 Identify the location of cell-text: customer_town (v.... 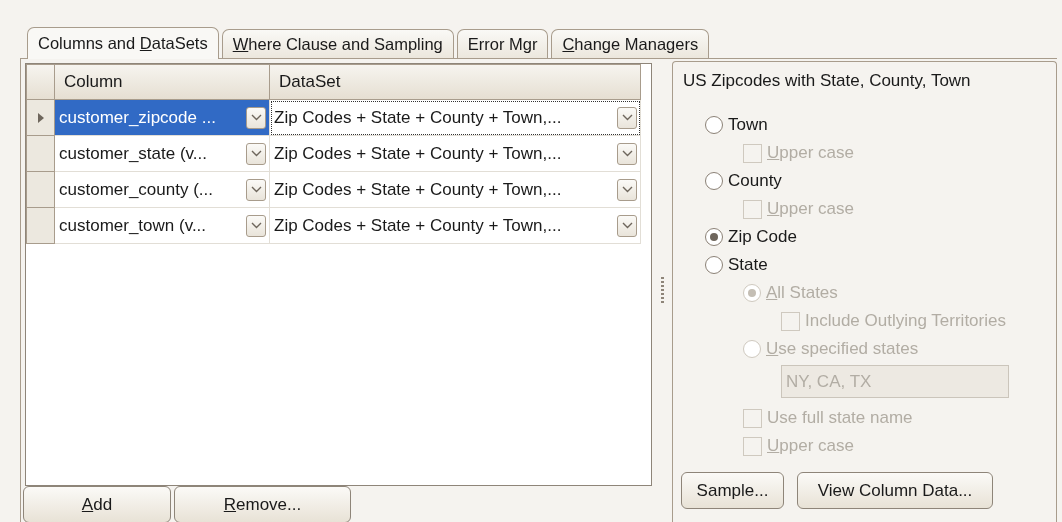
(133, 225).